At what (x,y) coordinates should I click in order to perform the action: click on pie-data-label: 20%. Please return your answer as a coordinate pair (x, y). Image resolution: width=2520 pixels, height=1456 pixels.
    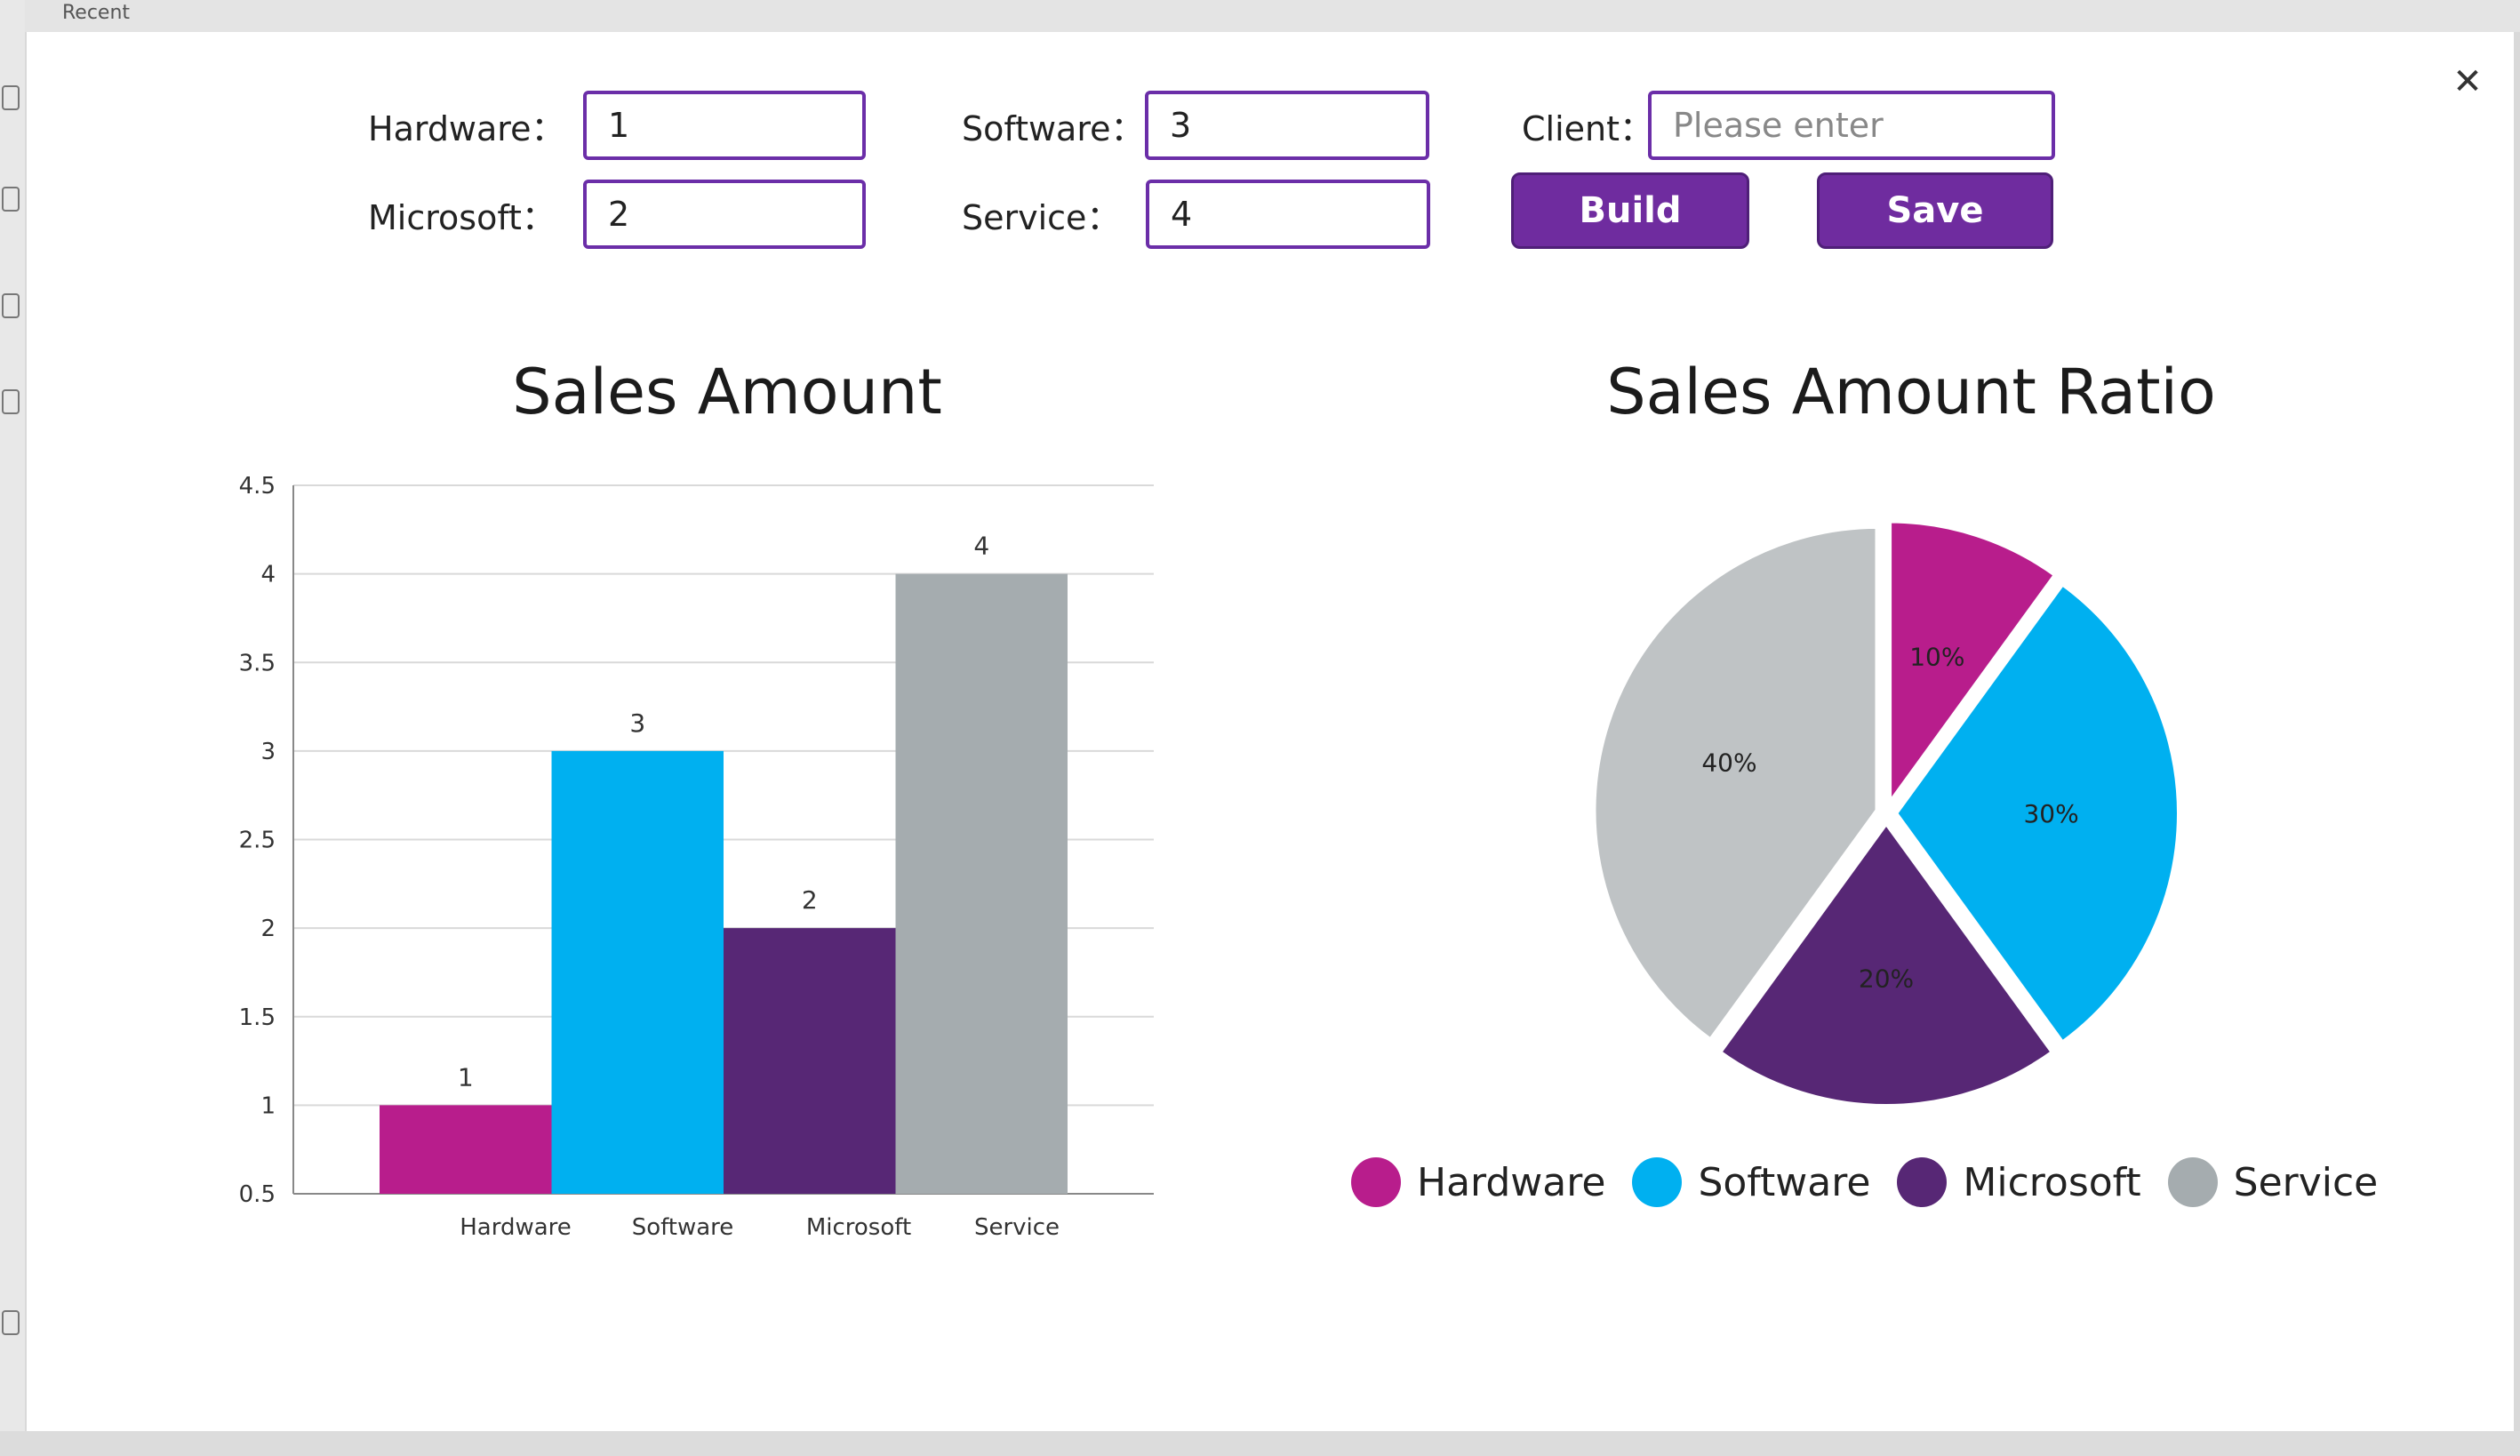
    Looking at the image, I should click on (1886, 979).